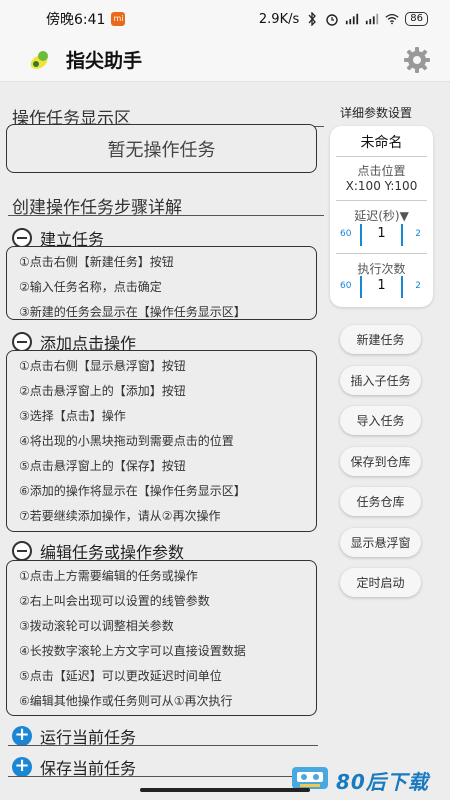 This screenshot has height=800, width=450. I want to click on step-item: ⑤点击悬浮窗上的【保存】按钮, so click(102, 466).